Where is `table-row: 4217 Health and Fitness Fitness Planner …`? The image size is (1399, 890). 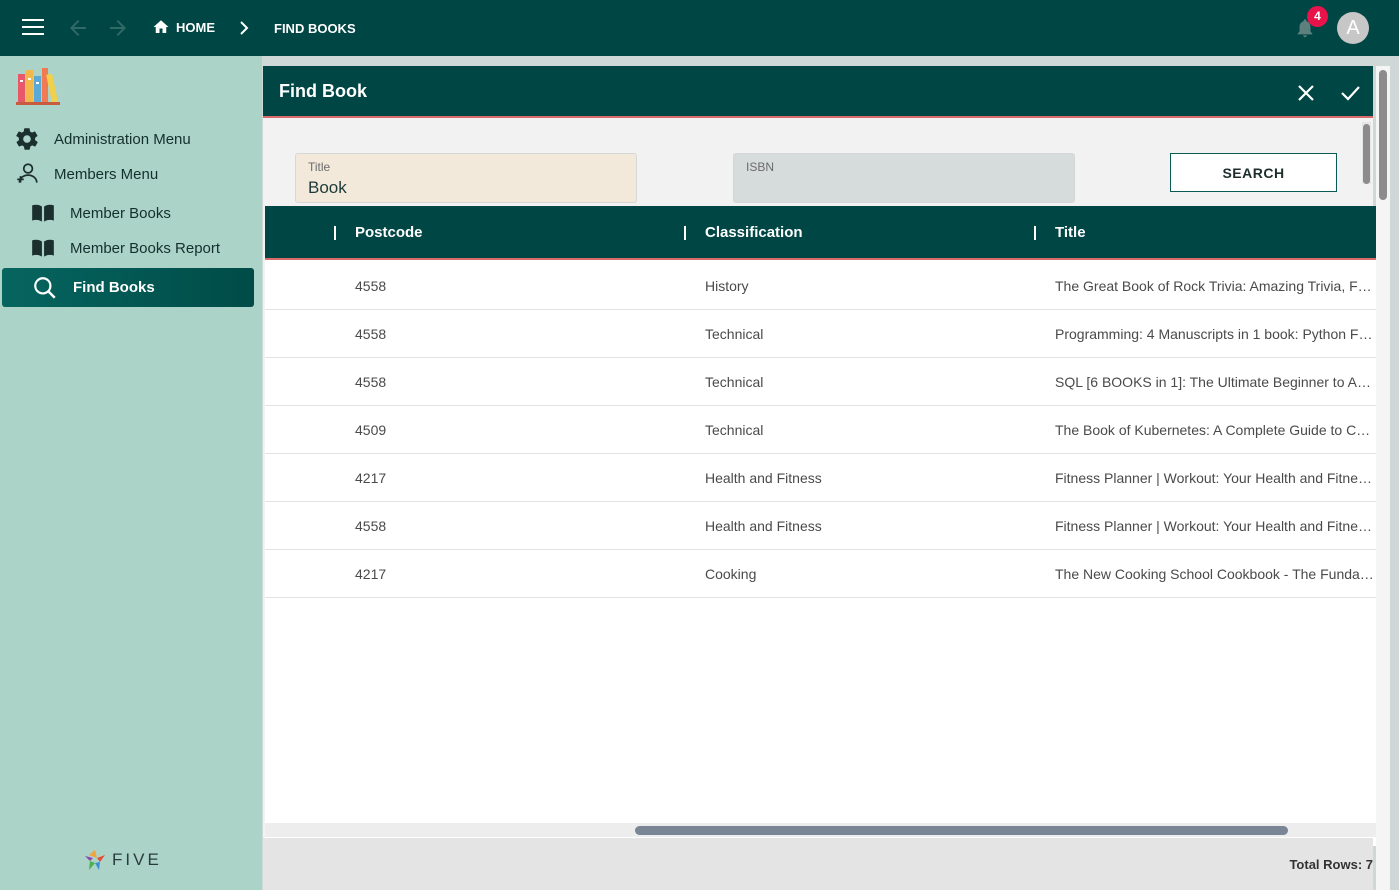
table-row: 4217 Health and Fitness Fitness Planner … is located at coordinates (826, 478).